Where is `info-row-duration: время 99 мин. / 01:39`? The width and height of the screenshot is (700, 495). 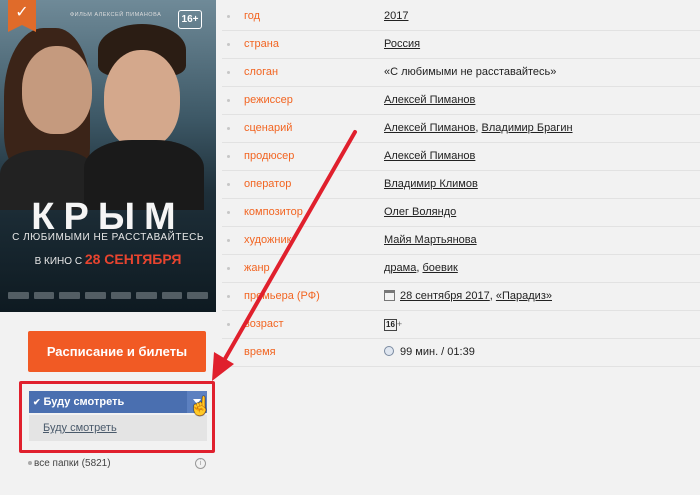
info-row-duration: время 99 мин. / 01:39 is located at coordinates (461, 352).